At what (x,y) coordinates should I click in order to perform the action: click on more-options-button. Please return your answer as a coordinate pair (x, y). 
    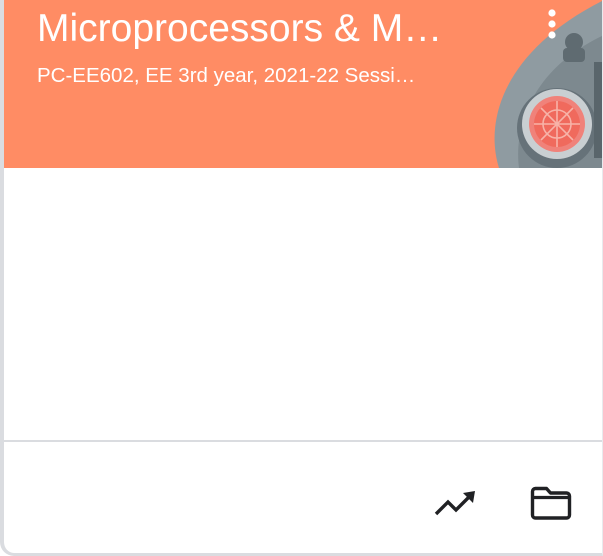
    Looking at the image, I should click on (552, 24).